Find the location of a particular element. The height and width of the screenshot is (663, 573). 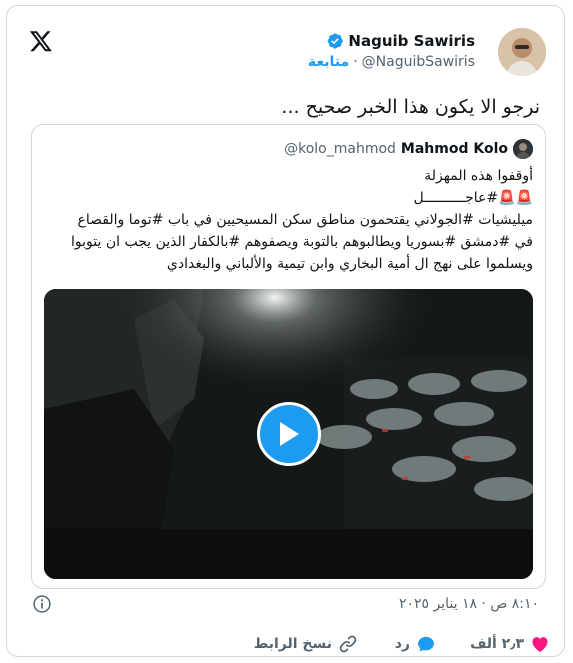

info-icon is located at coordinates (42, 604).